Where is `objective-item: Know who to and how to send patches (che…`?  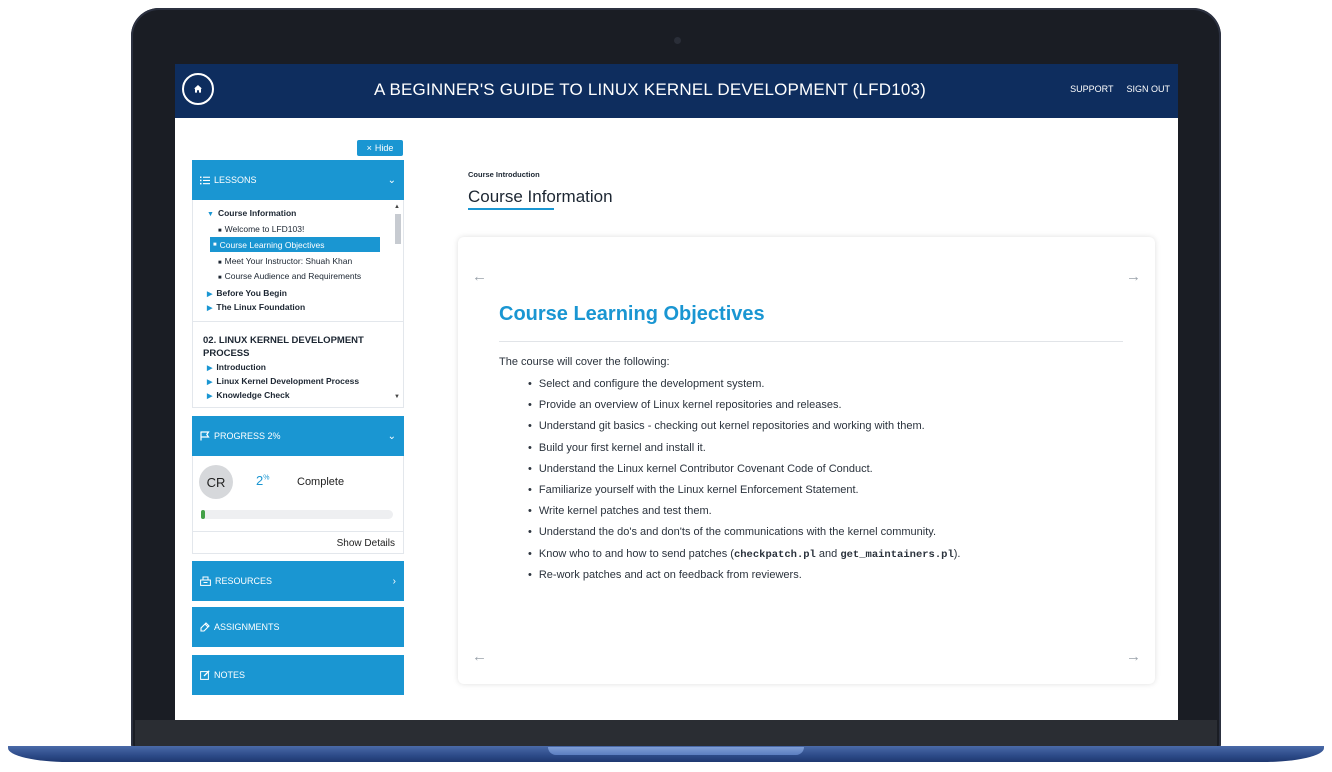 objective-item: Know who to and how to send patches (che… is located at coordinates (744, 554).